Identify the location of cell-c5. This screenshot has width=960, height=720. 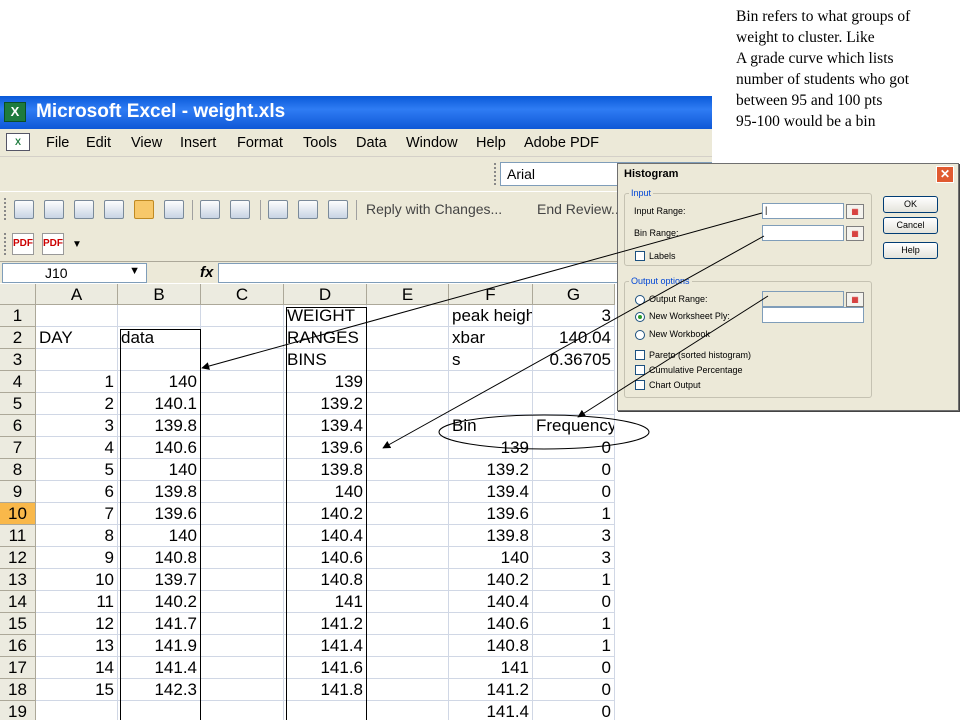
(242, 404).